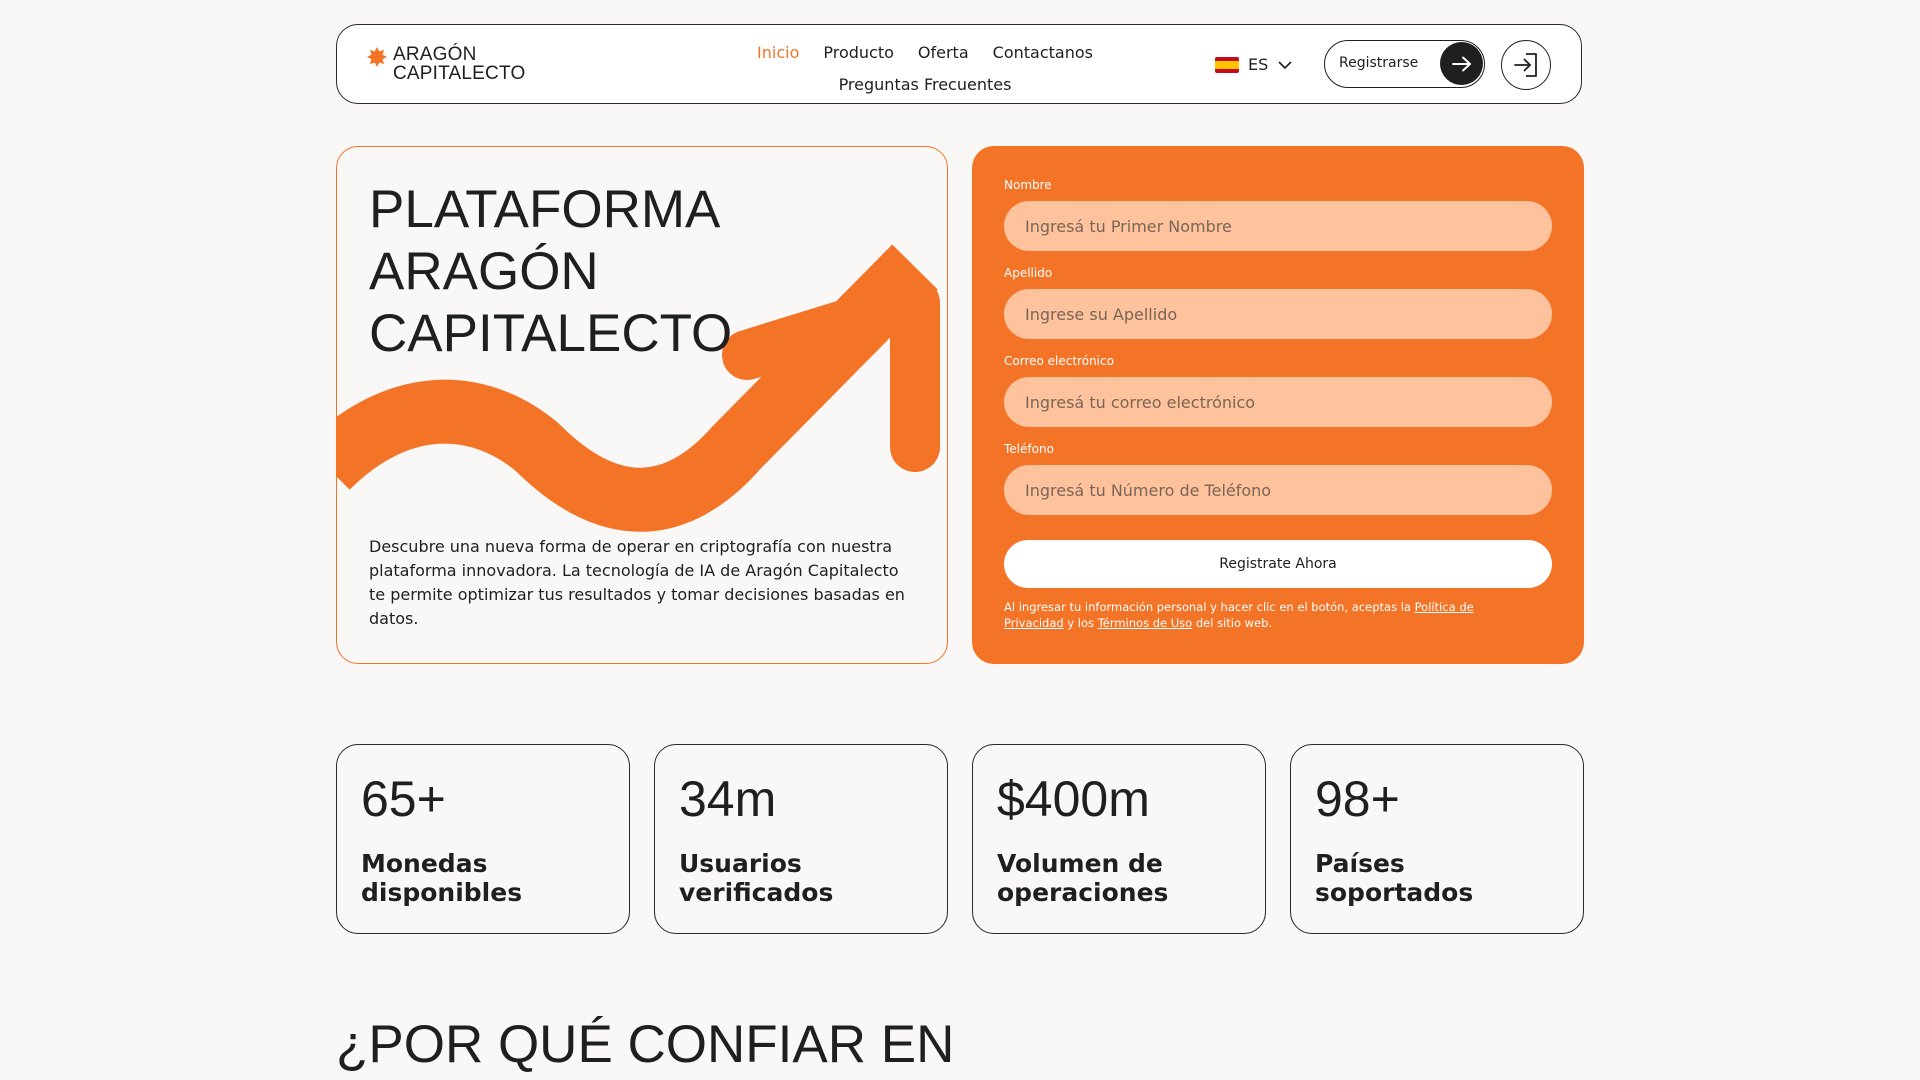 This screenshot has height=1080, width=1920. What do you see at coordinates (1394, 878) in the screenshot?
I see `stat-label: Países soportados` at bounding box center [1394, 878].